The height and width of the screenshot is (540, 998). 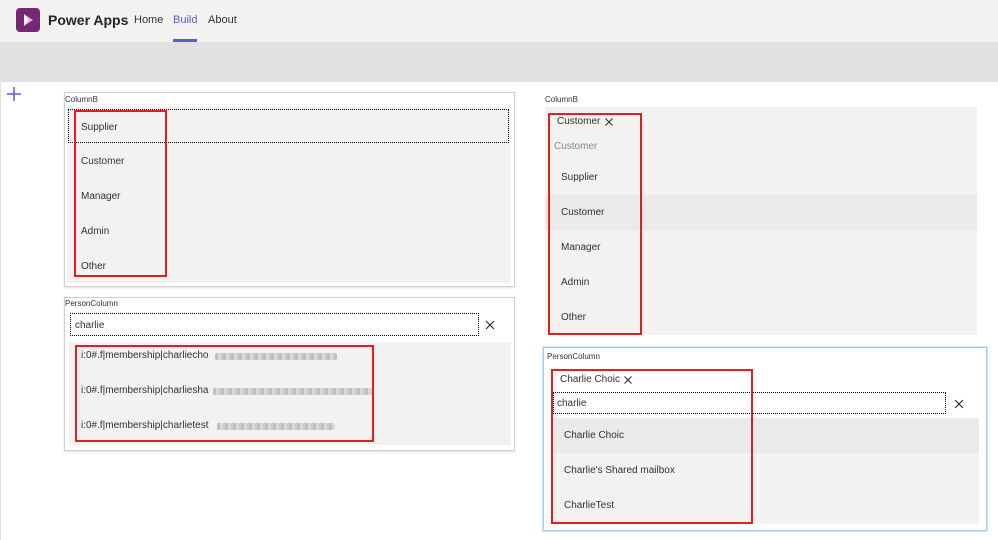 What do you see at coordinates (288, 126) in the screenshot?
I see `focus-outline` at bounding box center [288, 126].